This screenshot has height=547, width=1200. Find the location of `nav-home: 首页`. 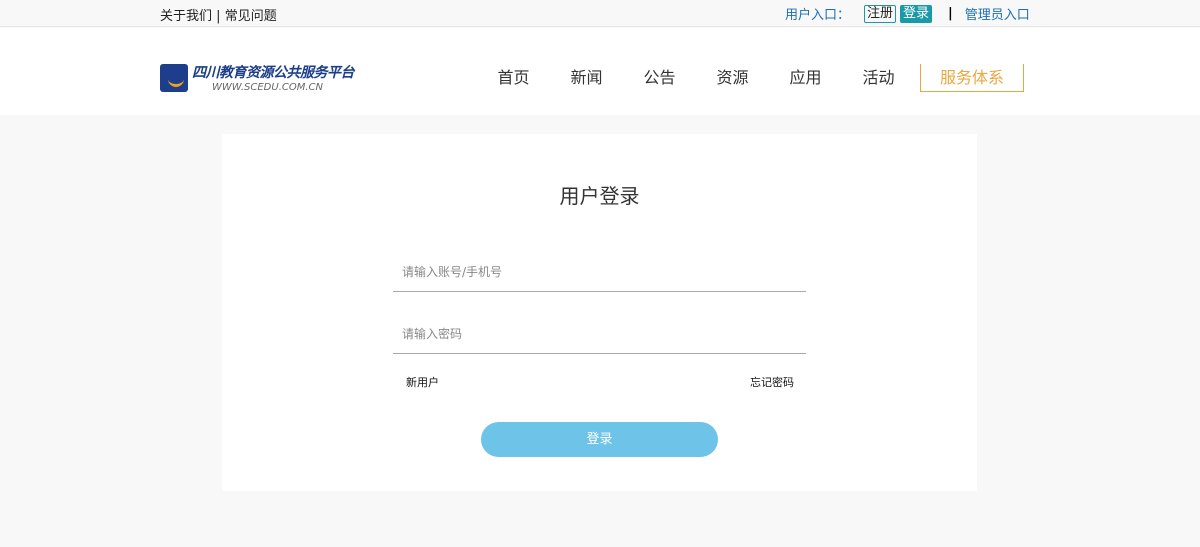

nav-home: 首页 is located at coordinates (513, 78).